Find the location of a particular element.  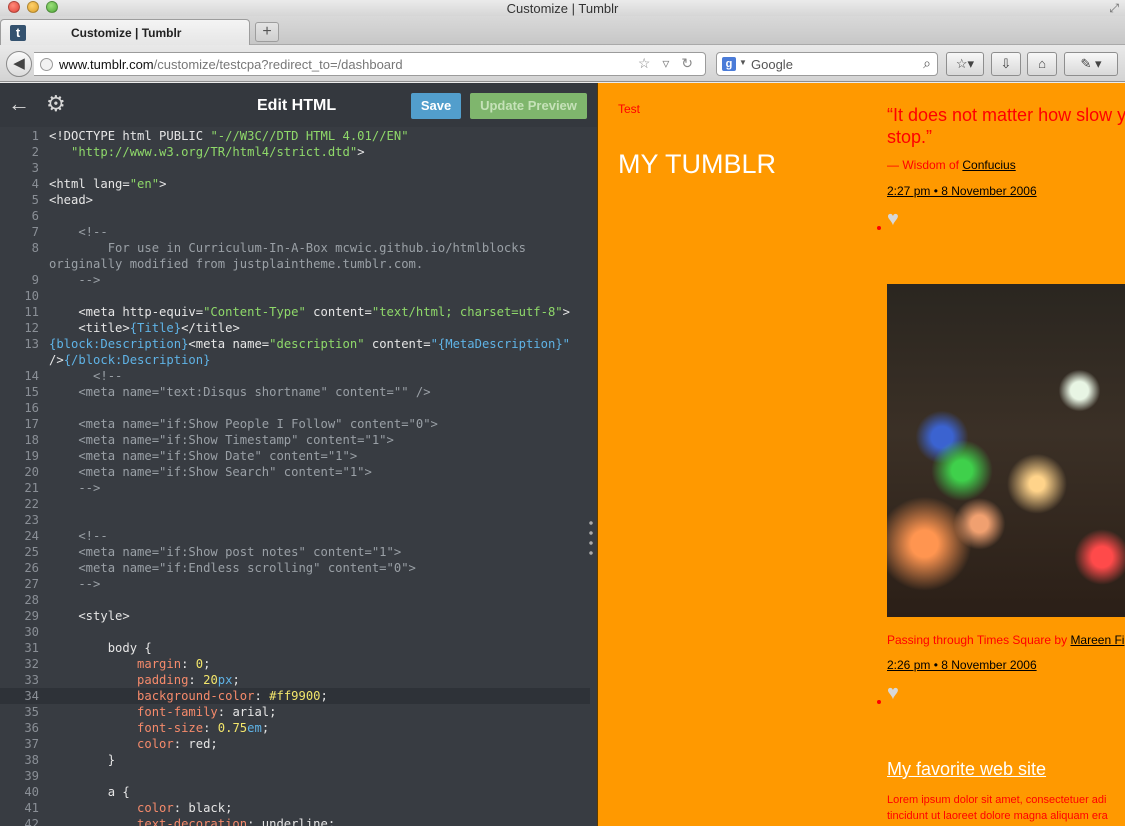

blog-title: MY TUMBLR is located at coordinates (697, 164).